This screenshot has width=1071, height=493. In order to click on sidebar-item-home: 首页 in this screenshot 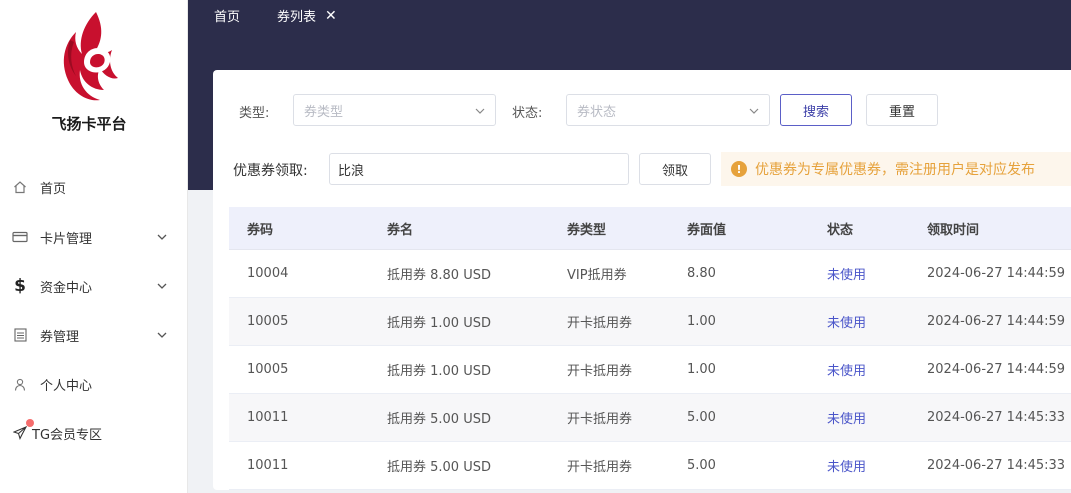, I will do `click(85, 187)`.